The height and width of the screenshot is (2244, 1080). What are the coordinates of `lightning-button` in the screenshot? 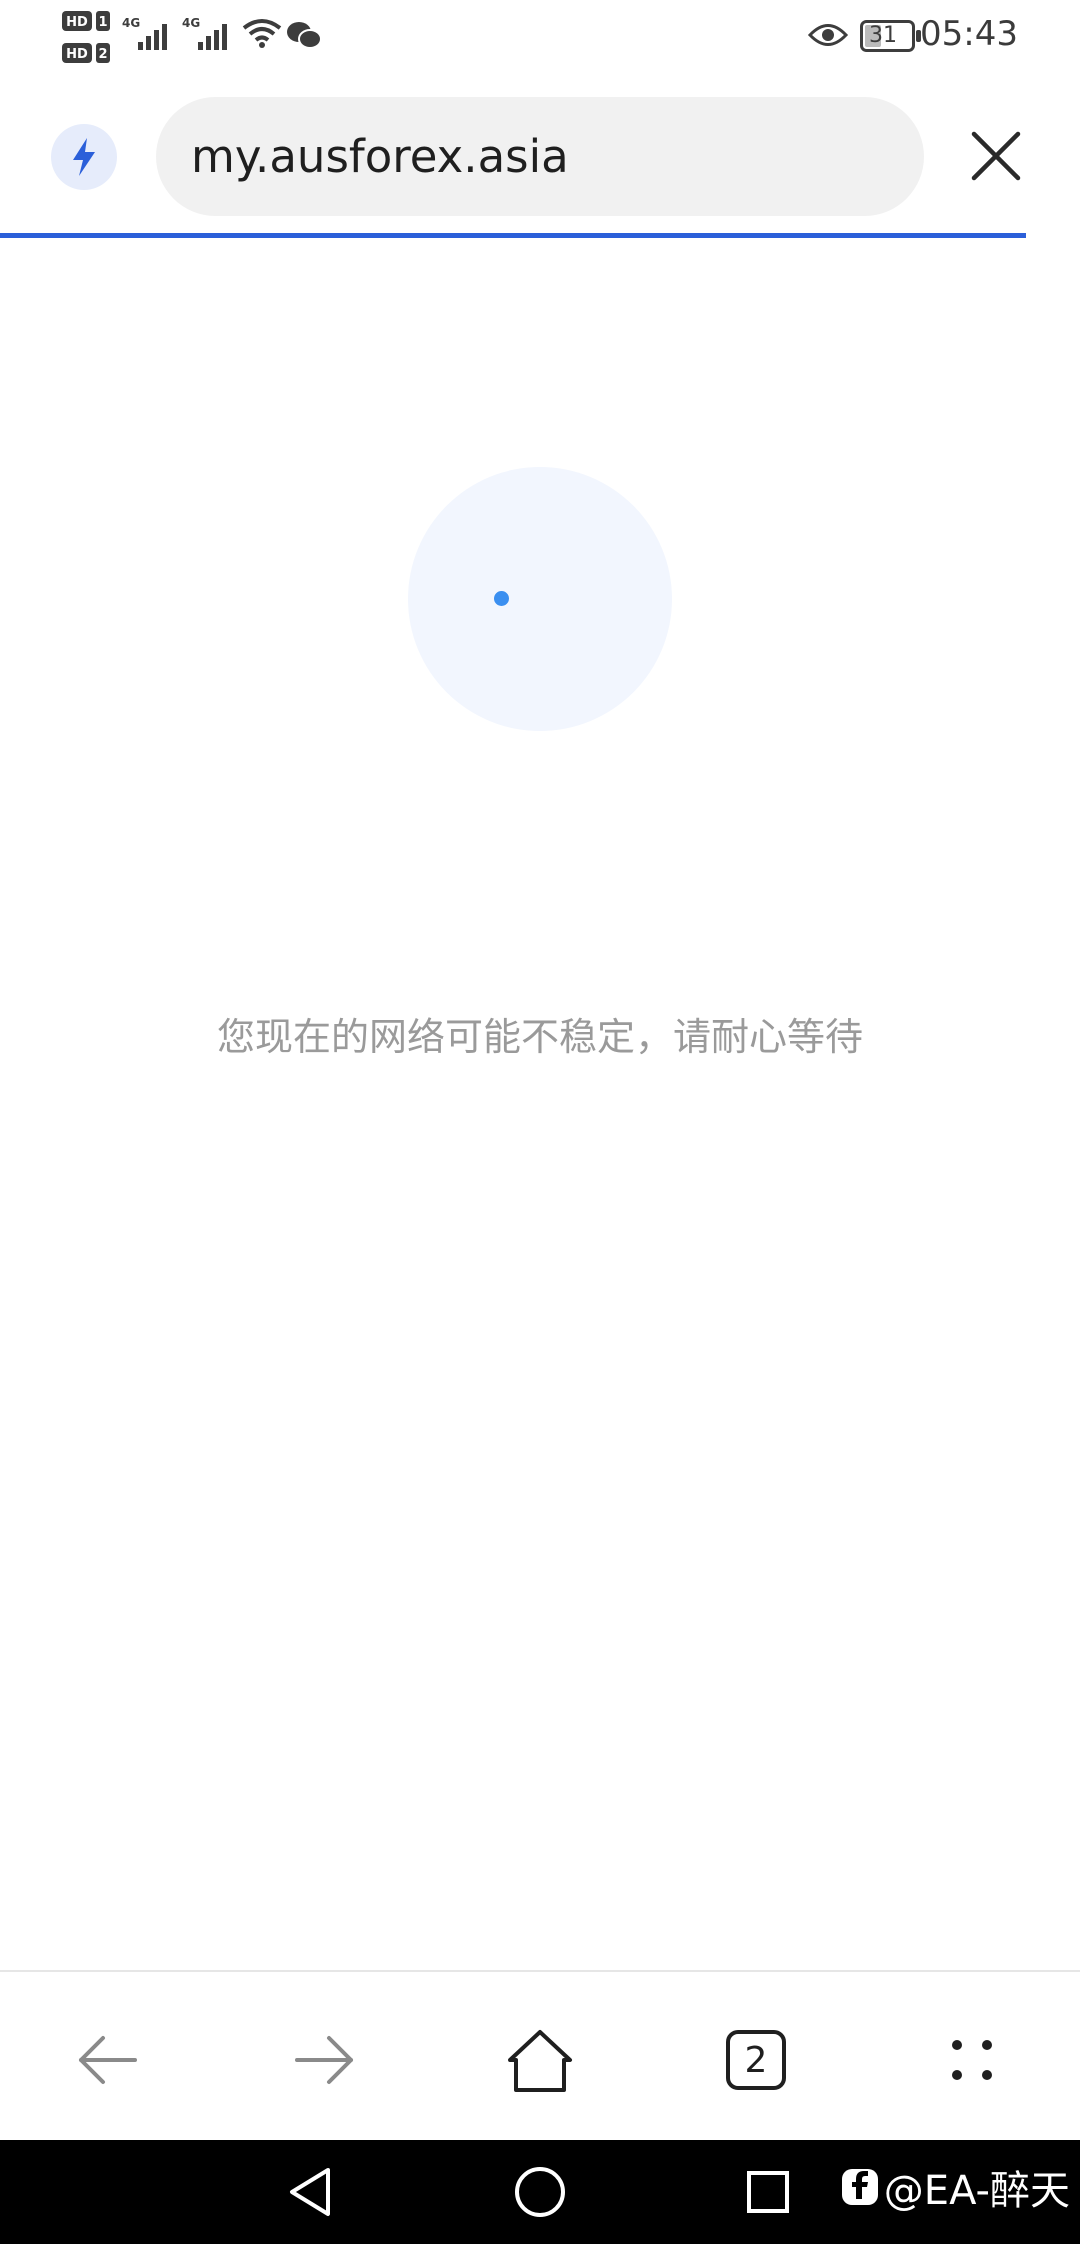 It's located at (84, 157).